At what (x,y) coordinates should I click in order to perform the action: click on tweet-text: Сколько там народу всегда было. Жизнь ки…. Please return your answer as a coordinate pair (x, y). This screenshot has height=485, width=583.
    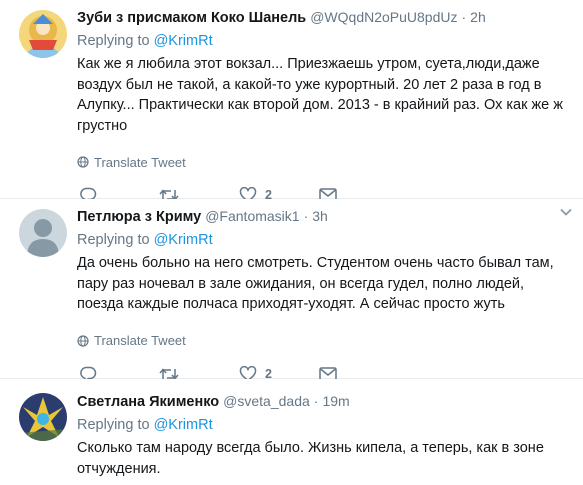
    Looking at the image, I should click on (310, 458).